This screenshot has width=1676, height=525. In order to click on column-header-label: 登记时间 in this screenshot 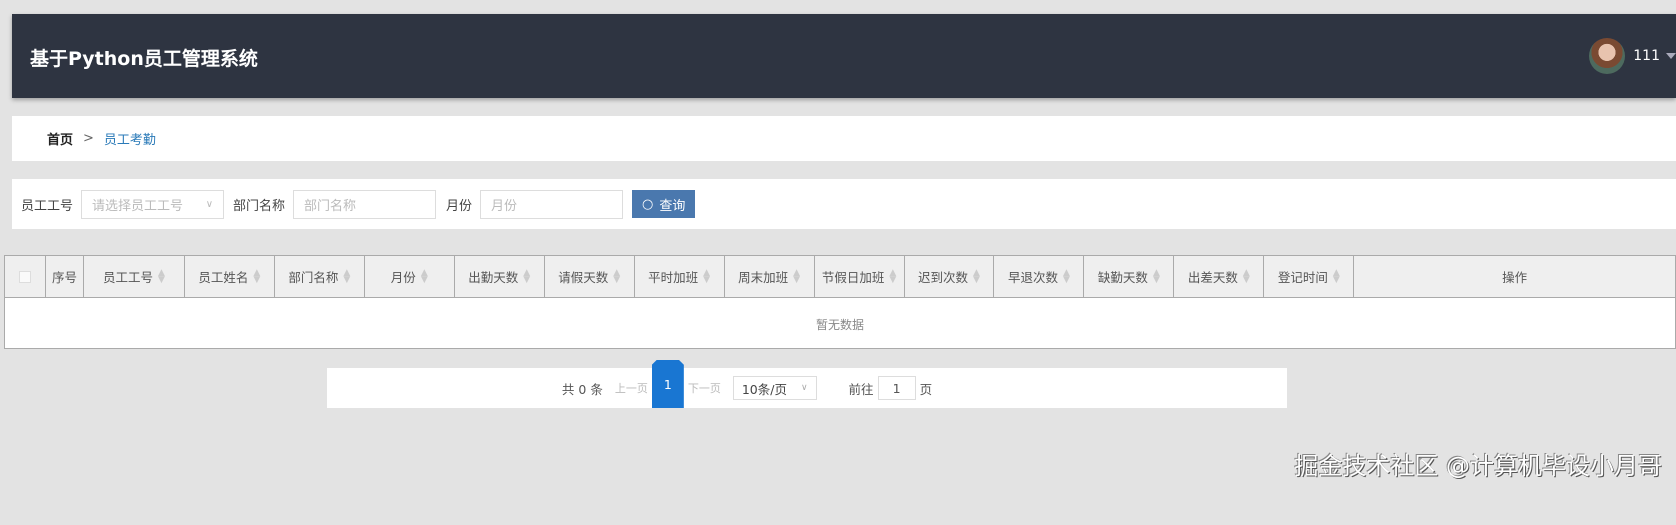, I will do `click(1302, 277)`.